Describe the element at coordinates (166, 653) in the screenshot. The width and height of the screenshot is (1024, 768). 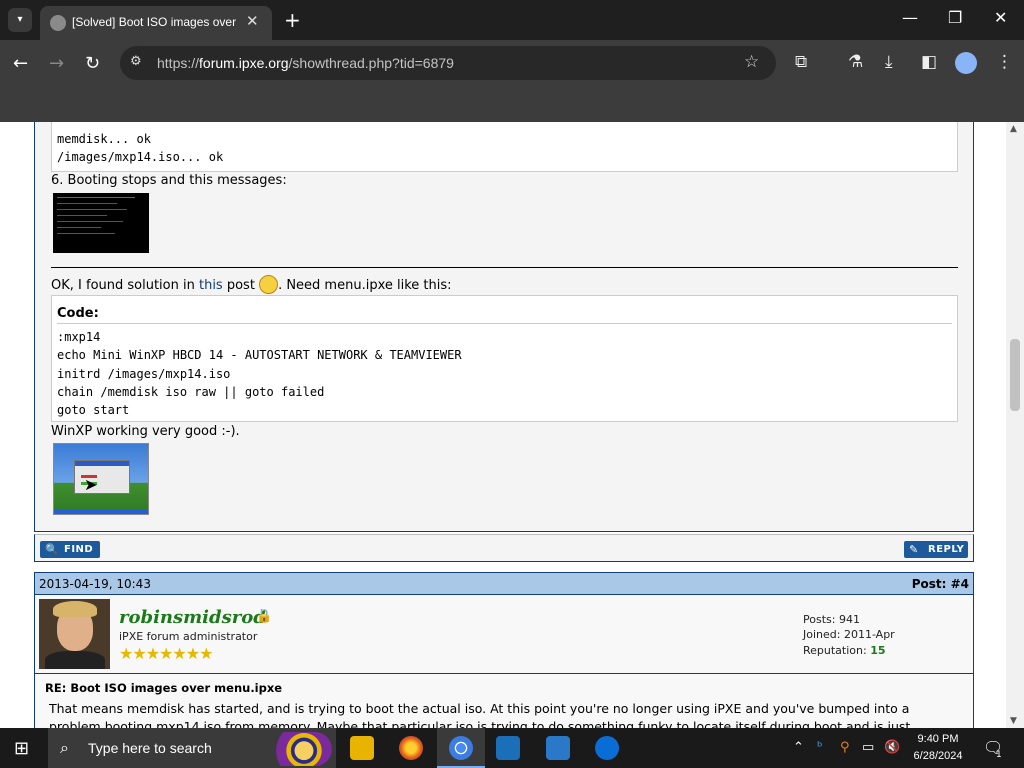
I see `rank-stars-icon: ★★★★★★★` at that location.